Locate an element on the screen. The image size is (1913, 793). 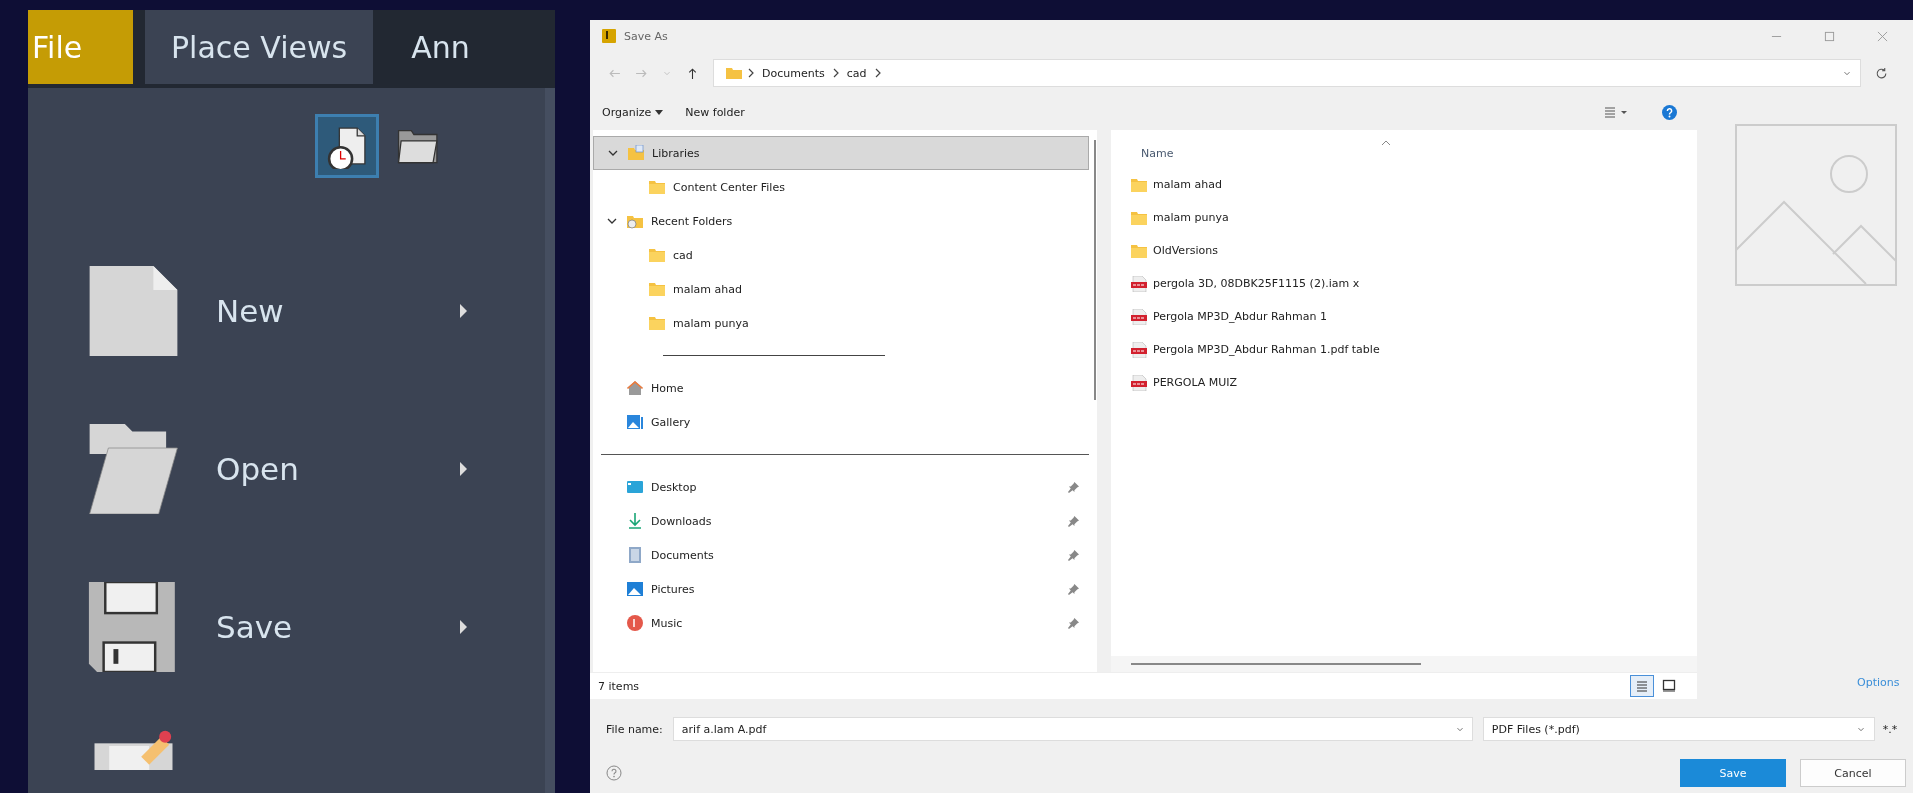
menu-item: Open is located at coordinates (247, 469).